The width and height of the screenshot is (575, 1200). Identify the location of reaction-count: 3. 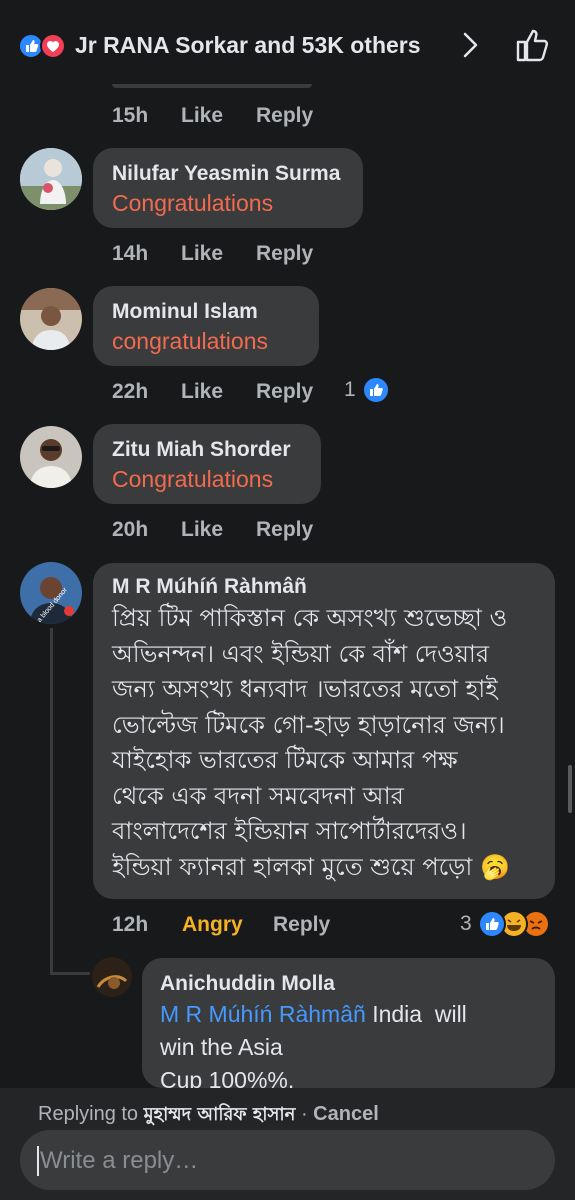
(466, 924).